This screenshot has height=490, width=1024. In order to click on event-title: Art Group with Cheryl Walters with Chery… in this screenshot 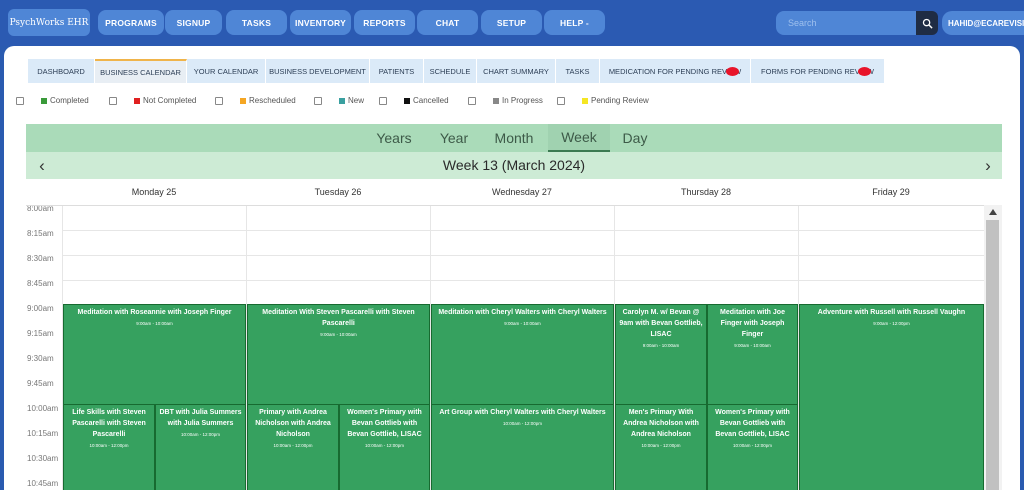, I will do `click(522, 412)`.